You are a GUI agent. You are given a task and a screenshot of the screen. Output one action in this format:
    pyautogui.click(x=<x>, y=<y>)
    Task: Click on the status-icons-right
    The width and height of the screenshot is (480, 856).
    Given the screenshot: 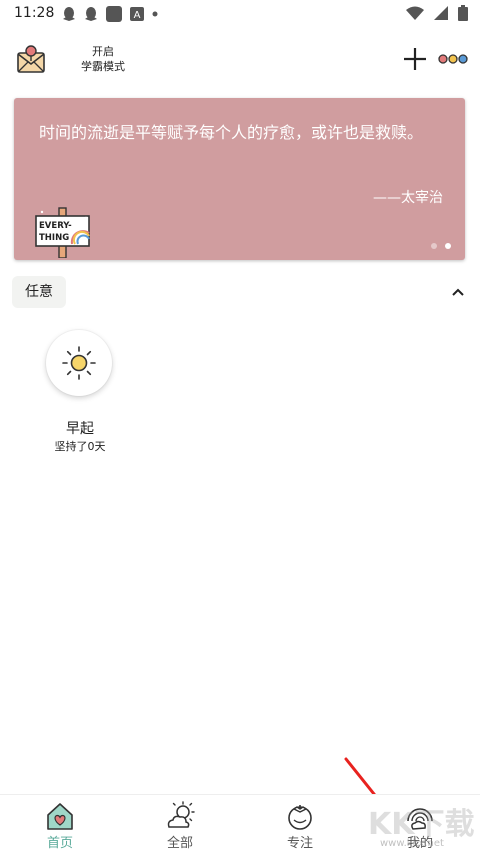 What is the action you would take?
    pyautogui.click(x=437, y=13)
    